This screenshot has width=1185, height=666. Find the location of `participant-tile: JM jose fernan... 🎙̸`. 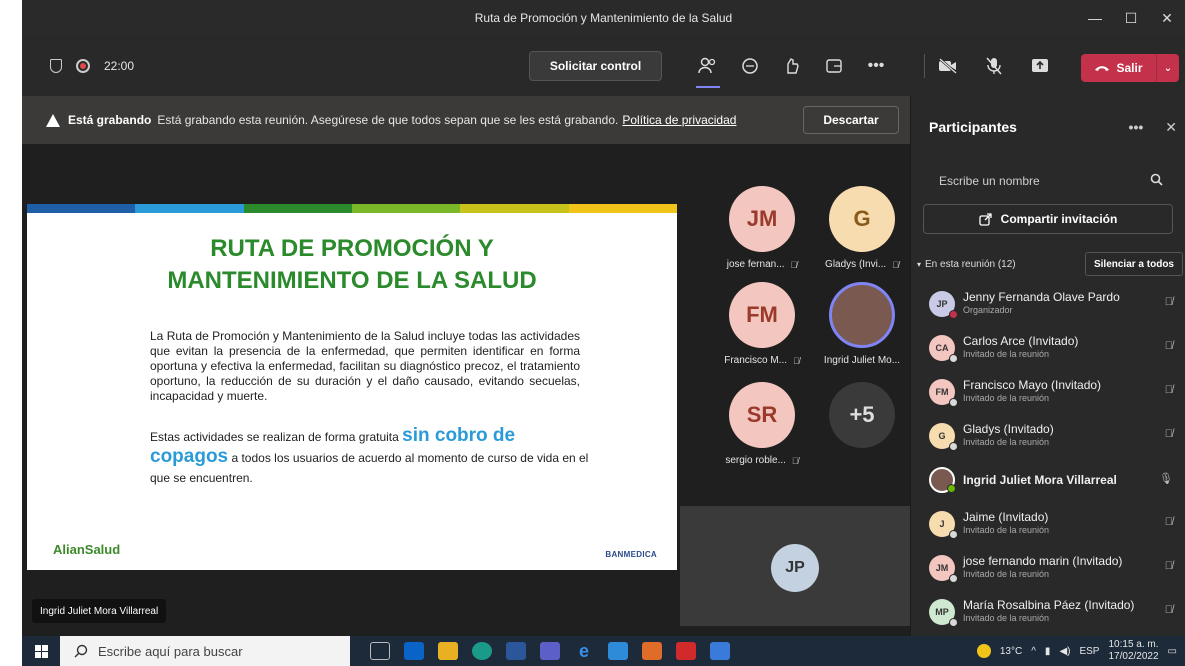

participant-tile: JM jose fernan... 🎙̸ is located at coordinates (762, 228).